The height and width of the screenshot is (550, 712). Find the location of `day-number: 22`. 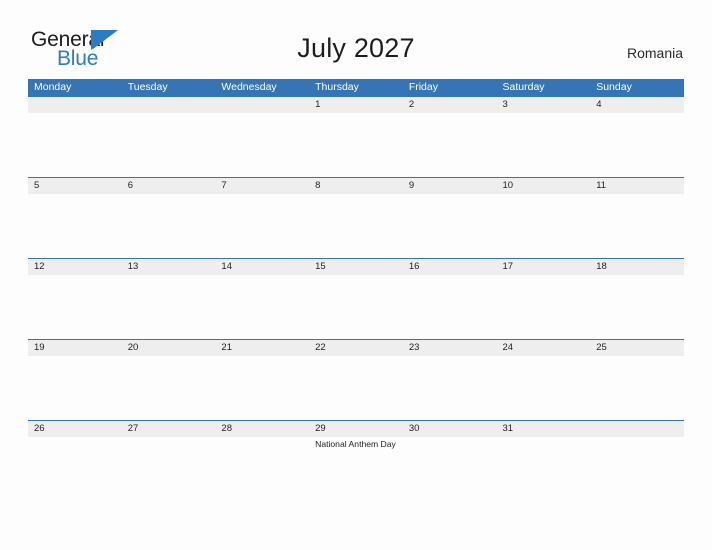

day-number: 22 is located at coordinates (356, 348).